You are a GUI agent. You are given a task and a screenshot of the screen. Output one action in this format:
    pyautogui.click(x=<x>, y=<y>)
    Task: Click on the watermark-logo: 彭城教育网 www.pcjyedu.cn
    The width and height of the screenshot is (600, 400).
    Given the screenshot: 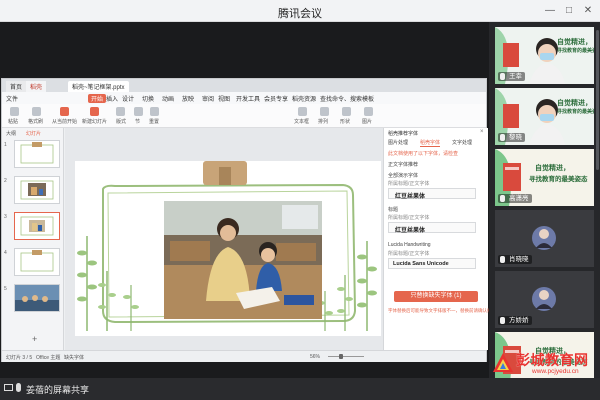 What is the action you would take?
    pyautogui.click(x=546, y=363)
    